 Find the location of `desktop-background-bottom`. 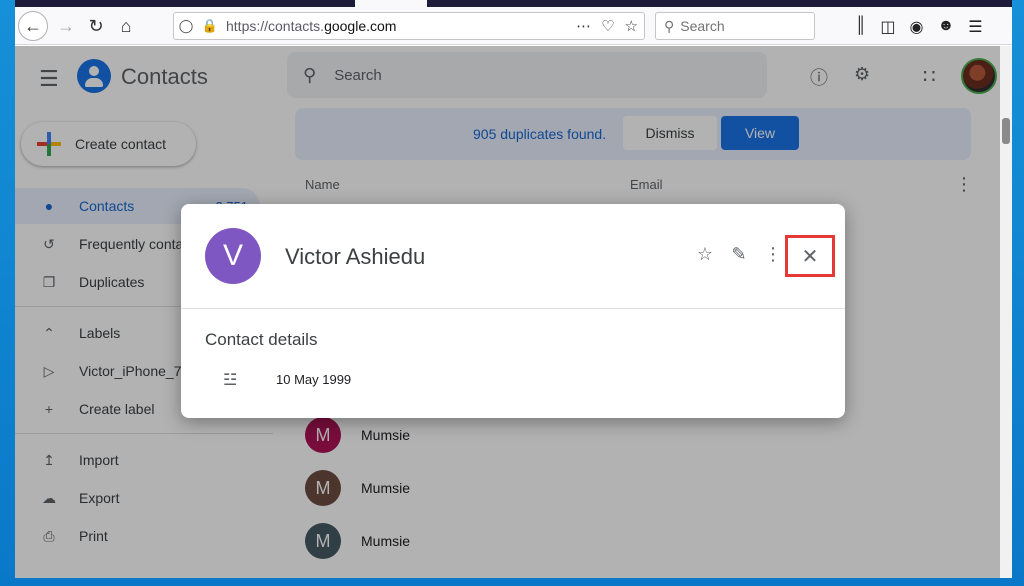

desktop-background-bottom is located at coordinates (512, 582).